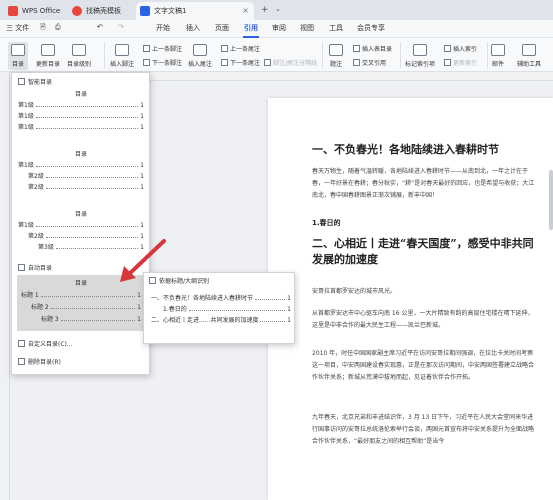 The image size is (553, 500). I want to click on print-icon: ⎙, so click(58, 27).